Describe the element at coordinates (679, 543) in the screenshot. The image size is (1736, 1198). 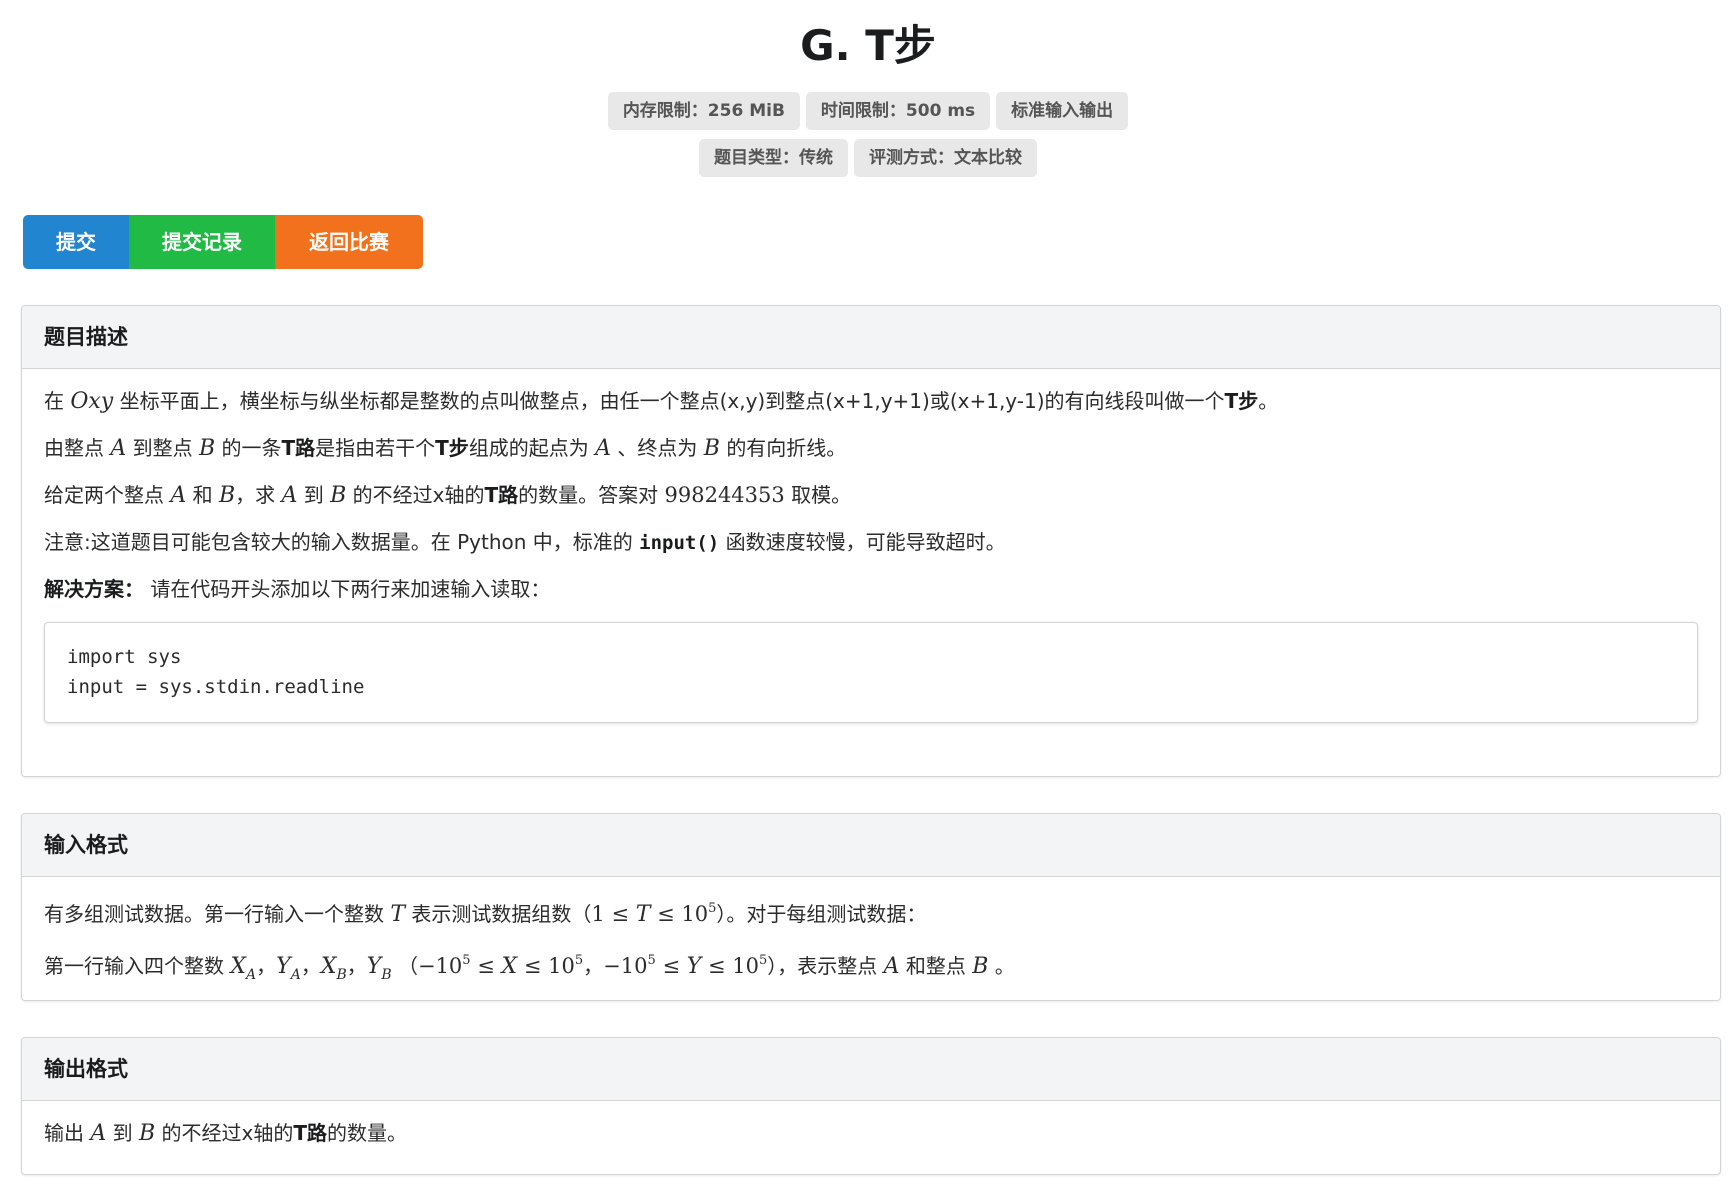
I see `inline-code-input: input()` at that location.